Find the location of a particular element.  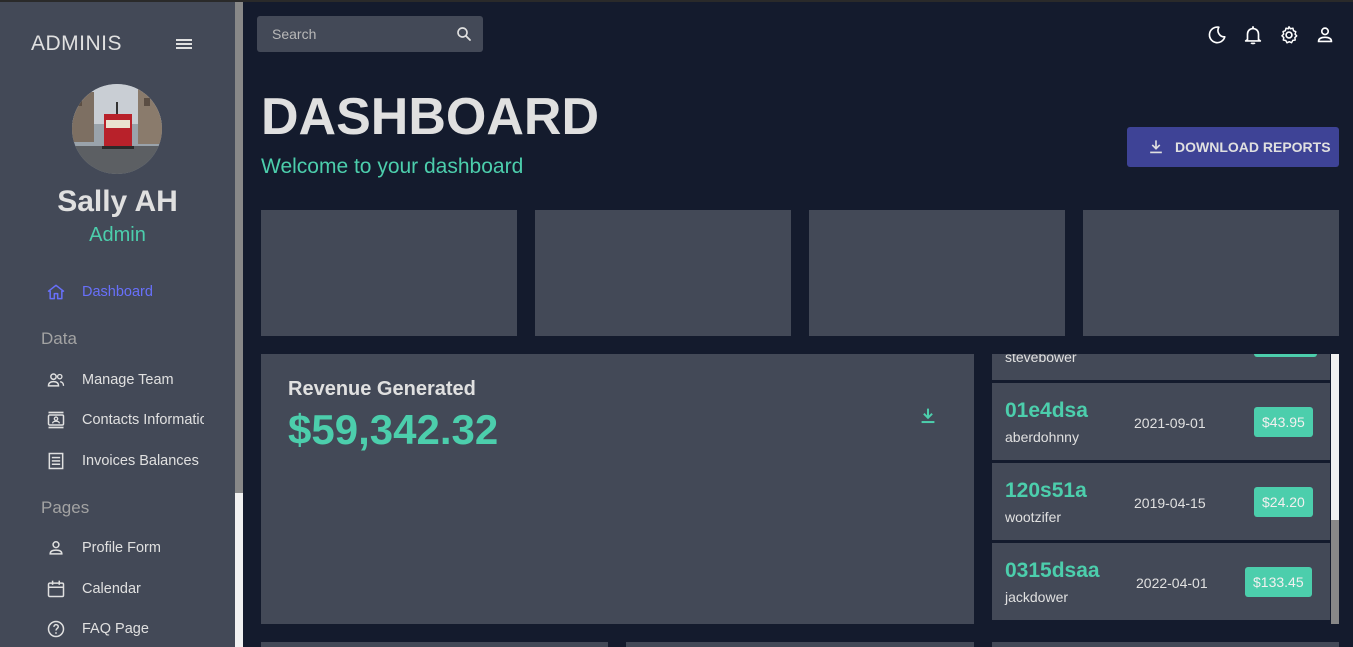

sidebar-item-calendar: Calendar is located at coordinates (117, 589).